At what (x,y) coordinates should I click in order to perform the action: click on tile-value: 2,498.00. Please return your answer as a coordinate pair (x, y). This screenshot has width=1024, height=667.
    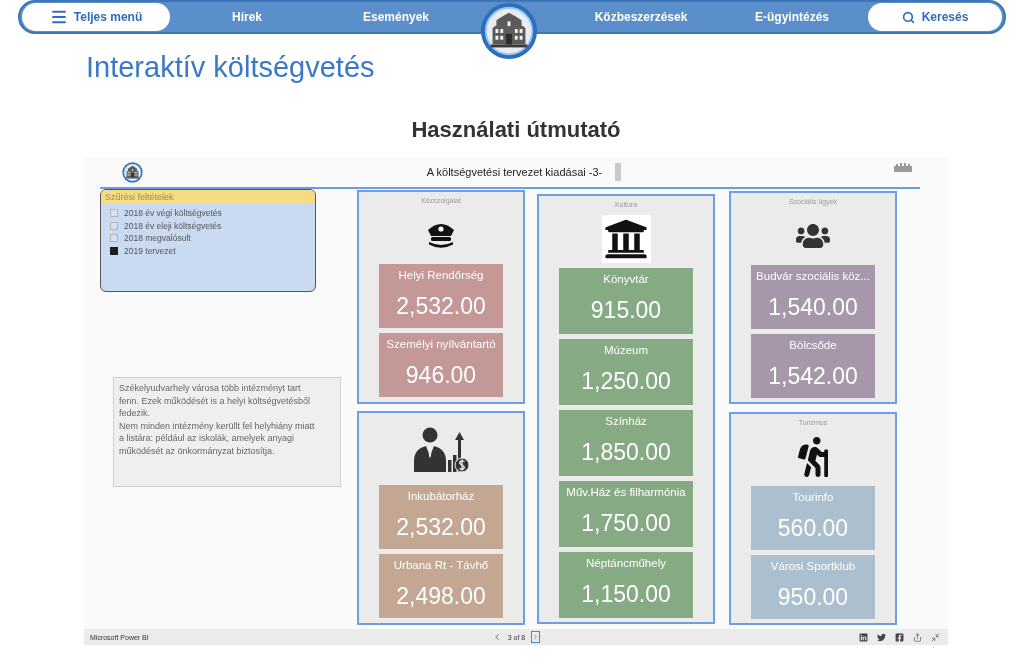
    Looking at the image, I should click on (441, 596).